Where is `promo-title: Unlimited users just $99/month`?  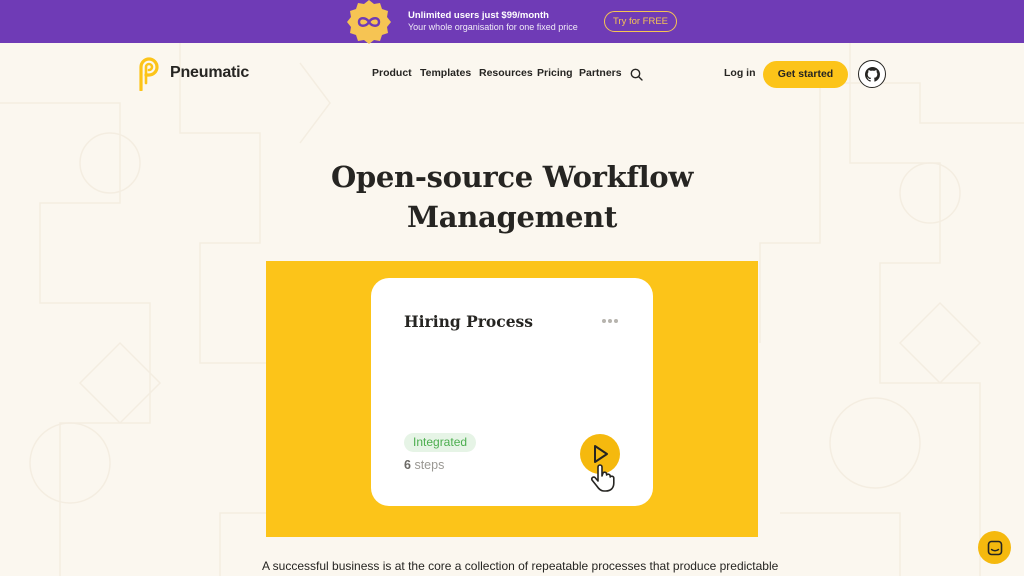 promo-title: Unlimited users just $99/month is located at coordinates (478, 15).